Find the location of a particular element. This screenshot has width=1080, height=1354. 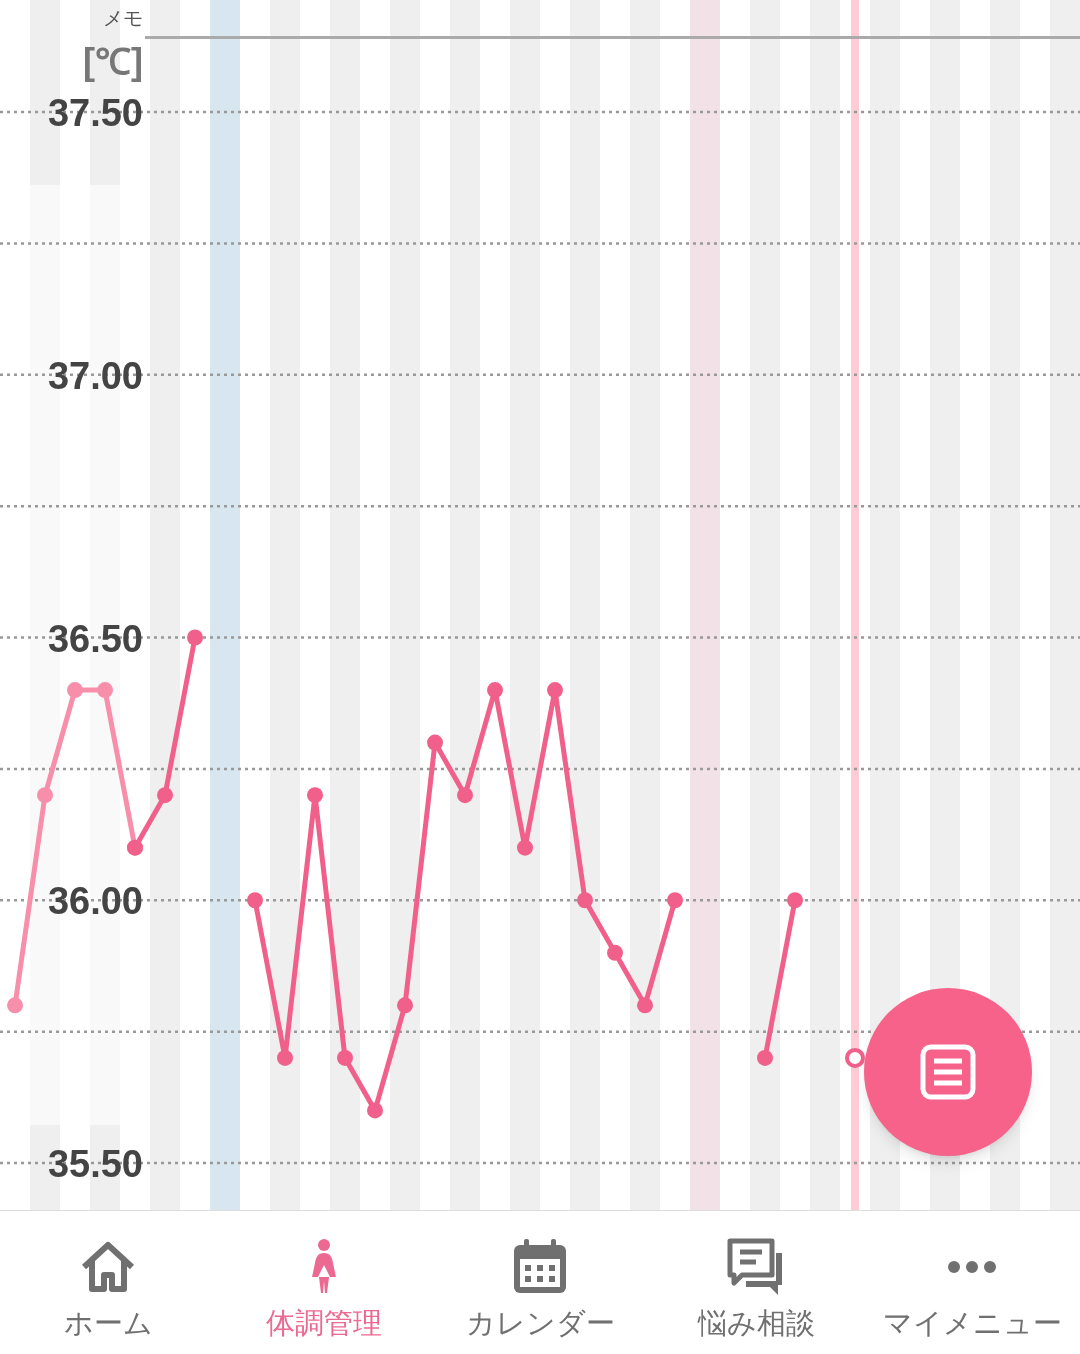

axis-tick-label: 36.00 is located at coordinates (95, 901).